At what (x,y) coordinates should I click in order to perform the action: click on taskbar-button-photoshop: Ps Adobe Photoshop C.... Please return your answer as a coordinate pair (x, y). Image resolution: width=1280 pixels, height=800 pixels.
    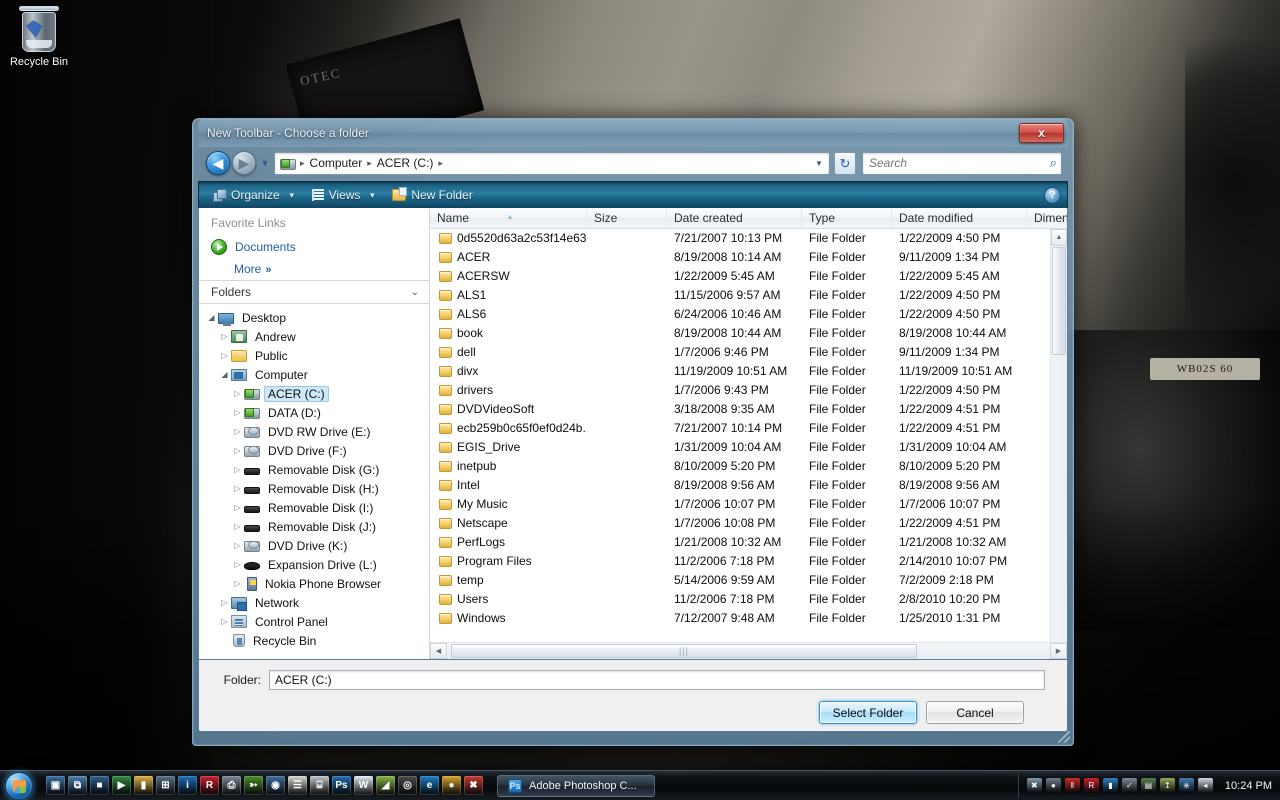
    Looking at the image, I should click on (576, 785).